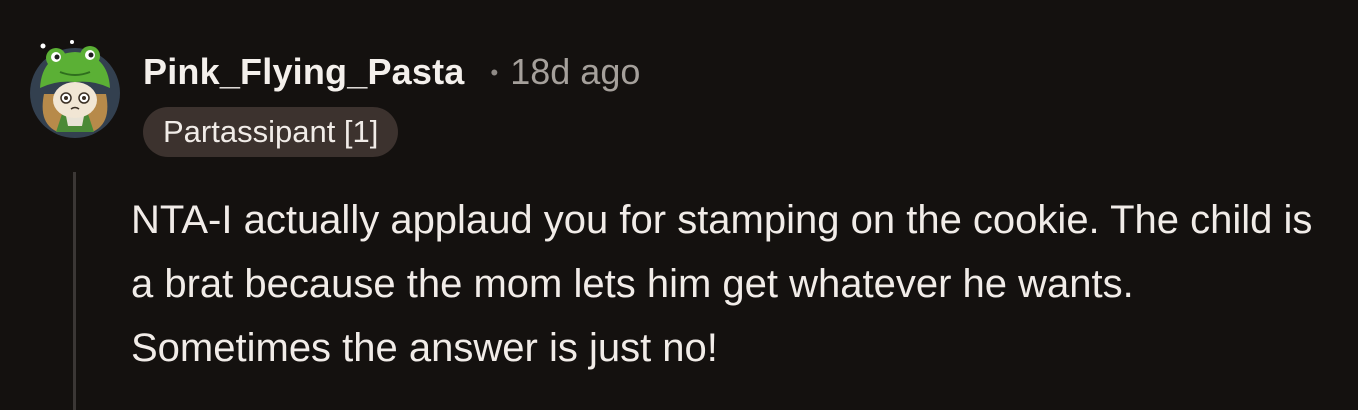 This screenshot has height=410, width=1358. I want to click on frog-hat-avatar-icon, so click(75, 89).